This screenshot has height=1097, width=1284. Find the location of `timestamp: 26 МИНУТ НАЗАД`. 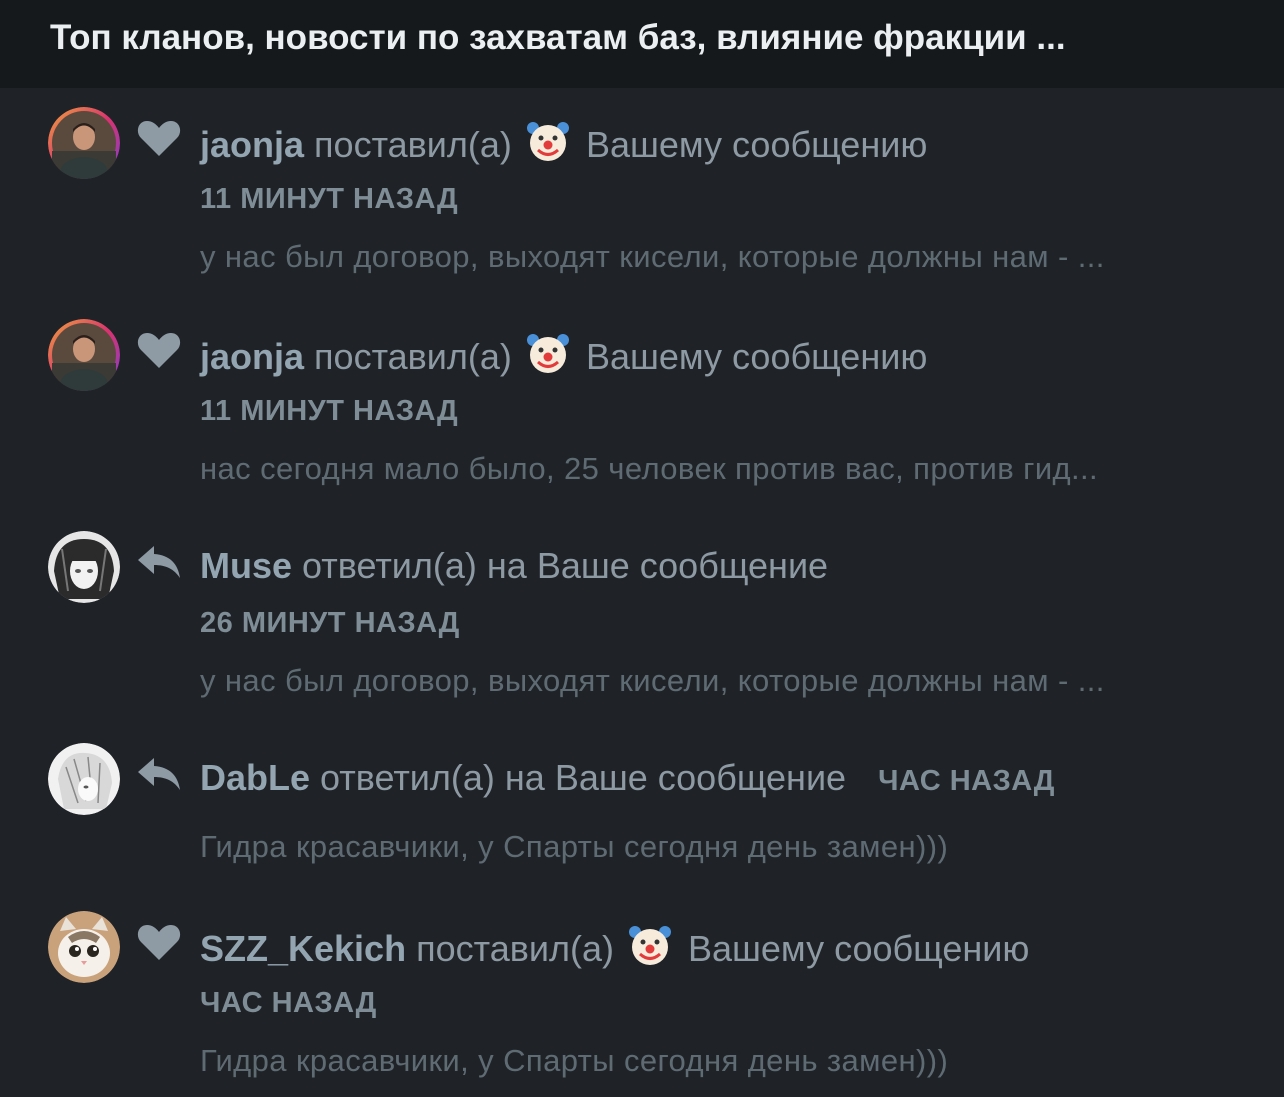

timestamp: 26 МИНУТ НАЗАД is located at coordinates (330, 623).